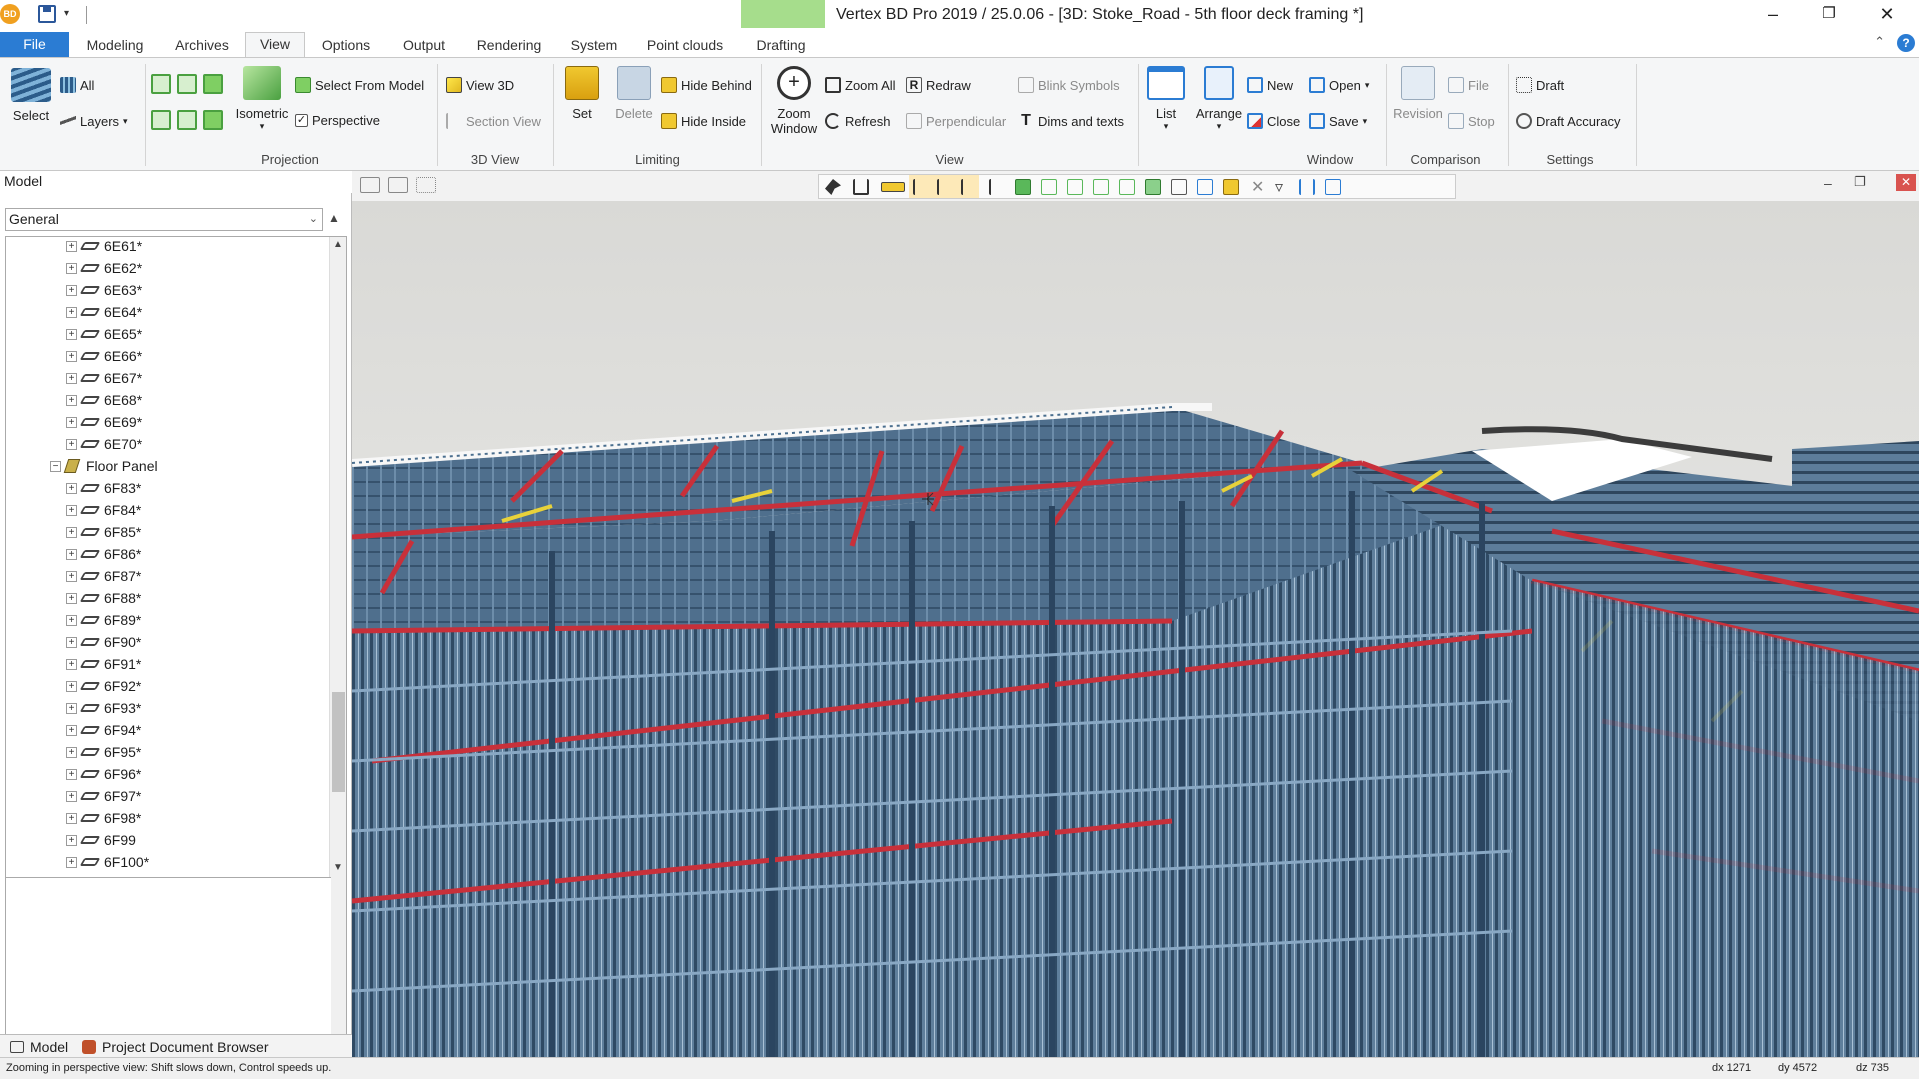 The height and width of the screenshot is (1079, 1919). Describe the element at coordinates (103, 708) in the screenshot. I see `tree-item: +6F93*` at that location.